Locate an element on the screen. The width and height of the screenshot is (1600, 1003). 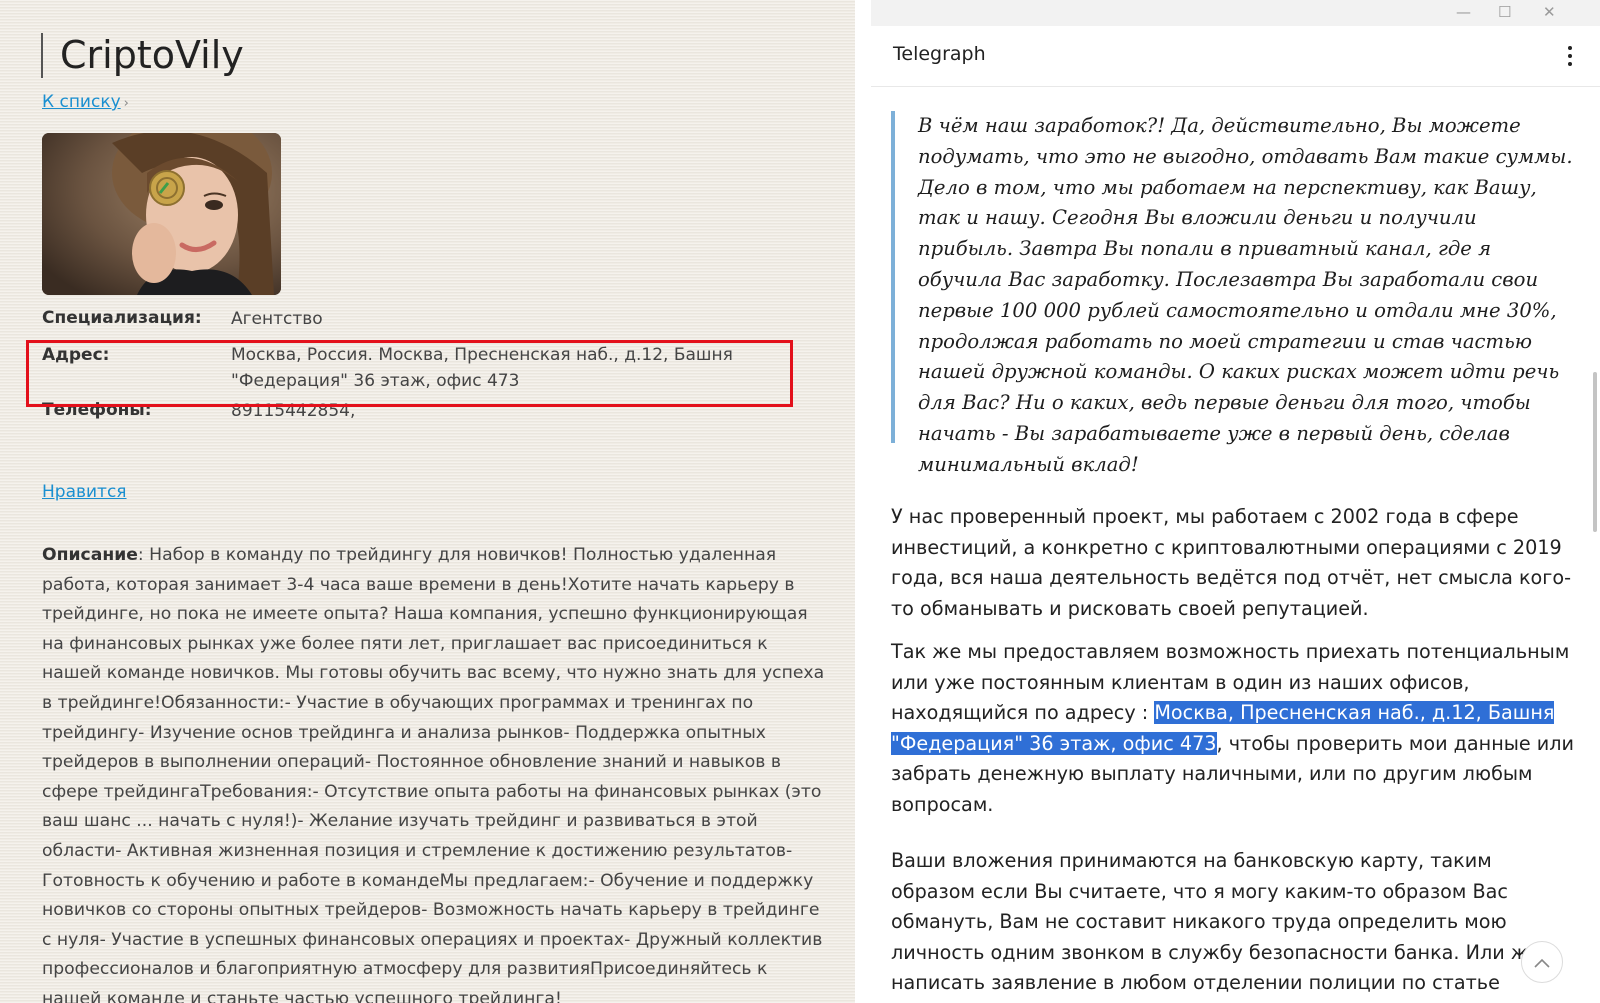
specialization-label: Специализация: is located at coordinates (122, 318).